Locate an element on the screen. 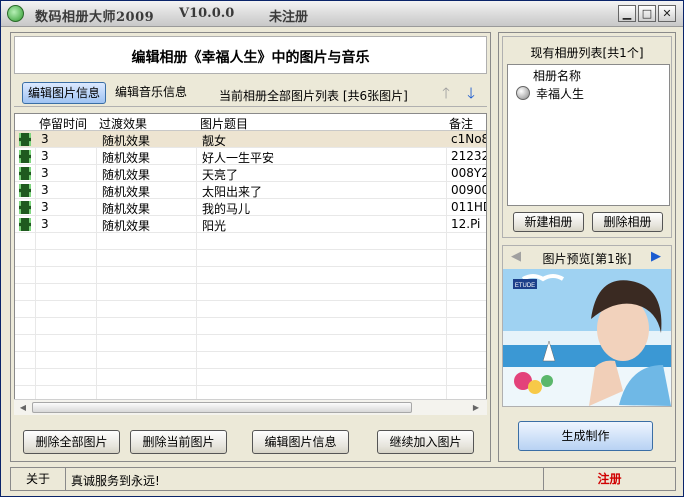 The width and height of the screenshot is (684, 497). row-note: 12.Pi is located at coordinates (466, 224).